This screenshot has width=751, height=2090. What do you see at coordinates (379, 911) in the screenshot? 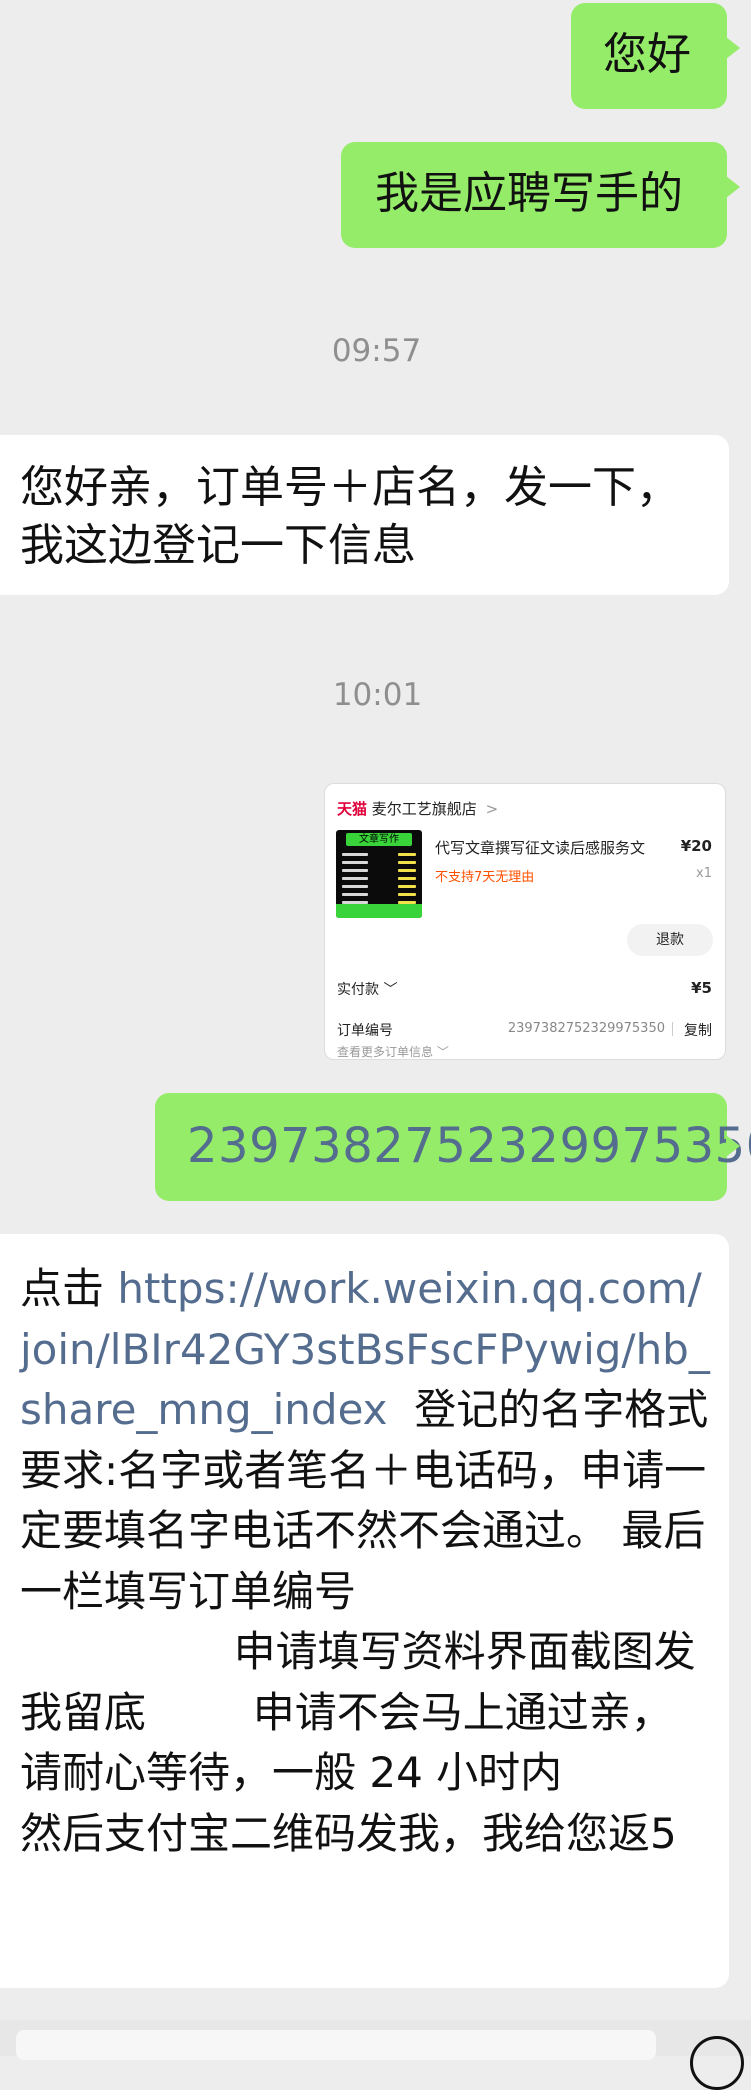
I see `thumbnail-footer` at bounding box center [379, 911].